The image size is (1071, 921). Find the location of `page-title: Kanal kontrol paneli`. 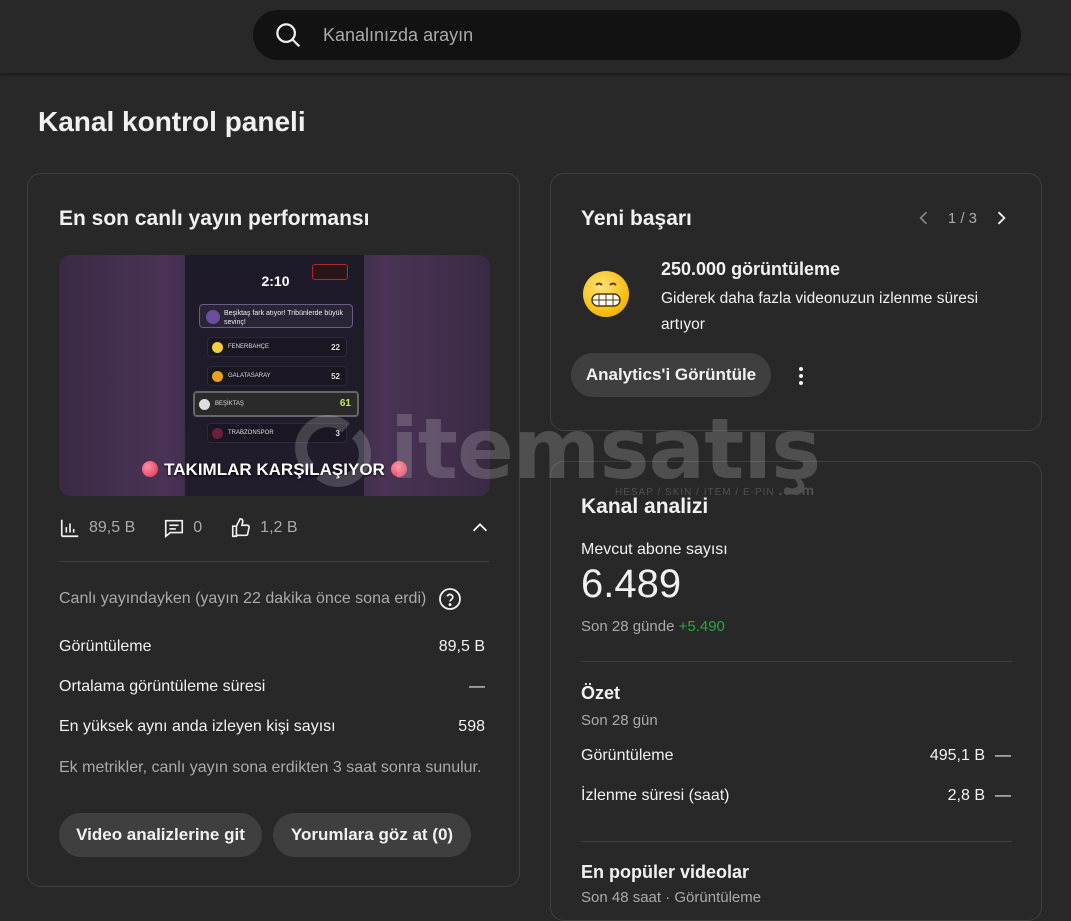

page-title: Kanal kontrol paneli is located at coordinates (172, 121).